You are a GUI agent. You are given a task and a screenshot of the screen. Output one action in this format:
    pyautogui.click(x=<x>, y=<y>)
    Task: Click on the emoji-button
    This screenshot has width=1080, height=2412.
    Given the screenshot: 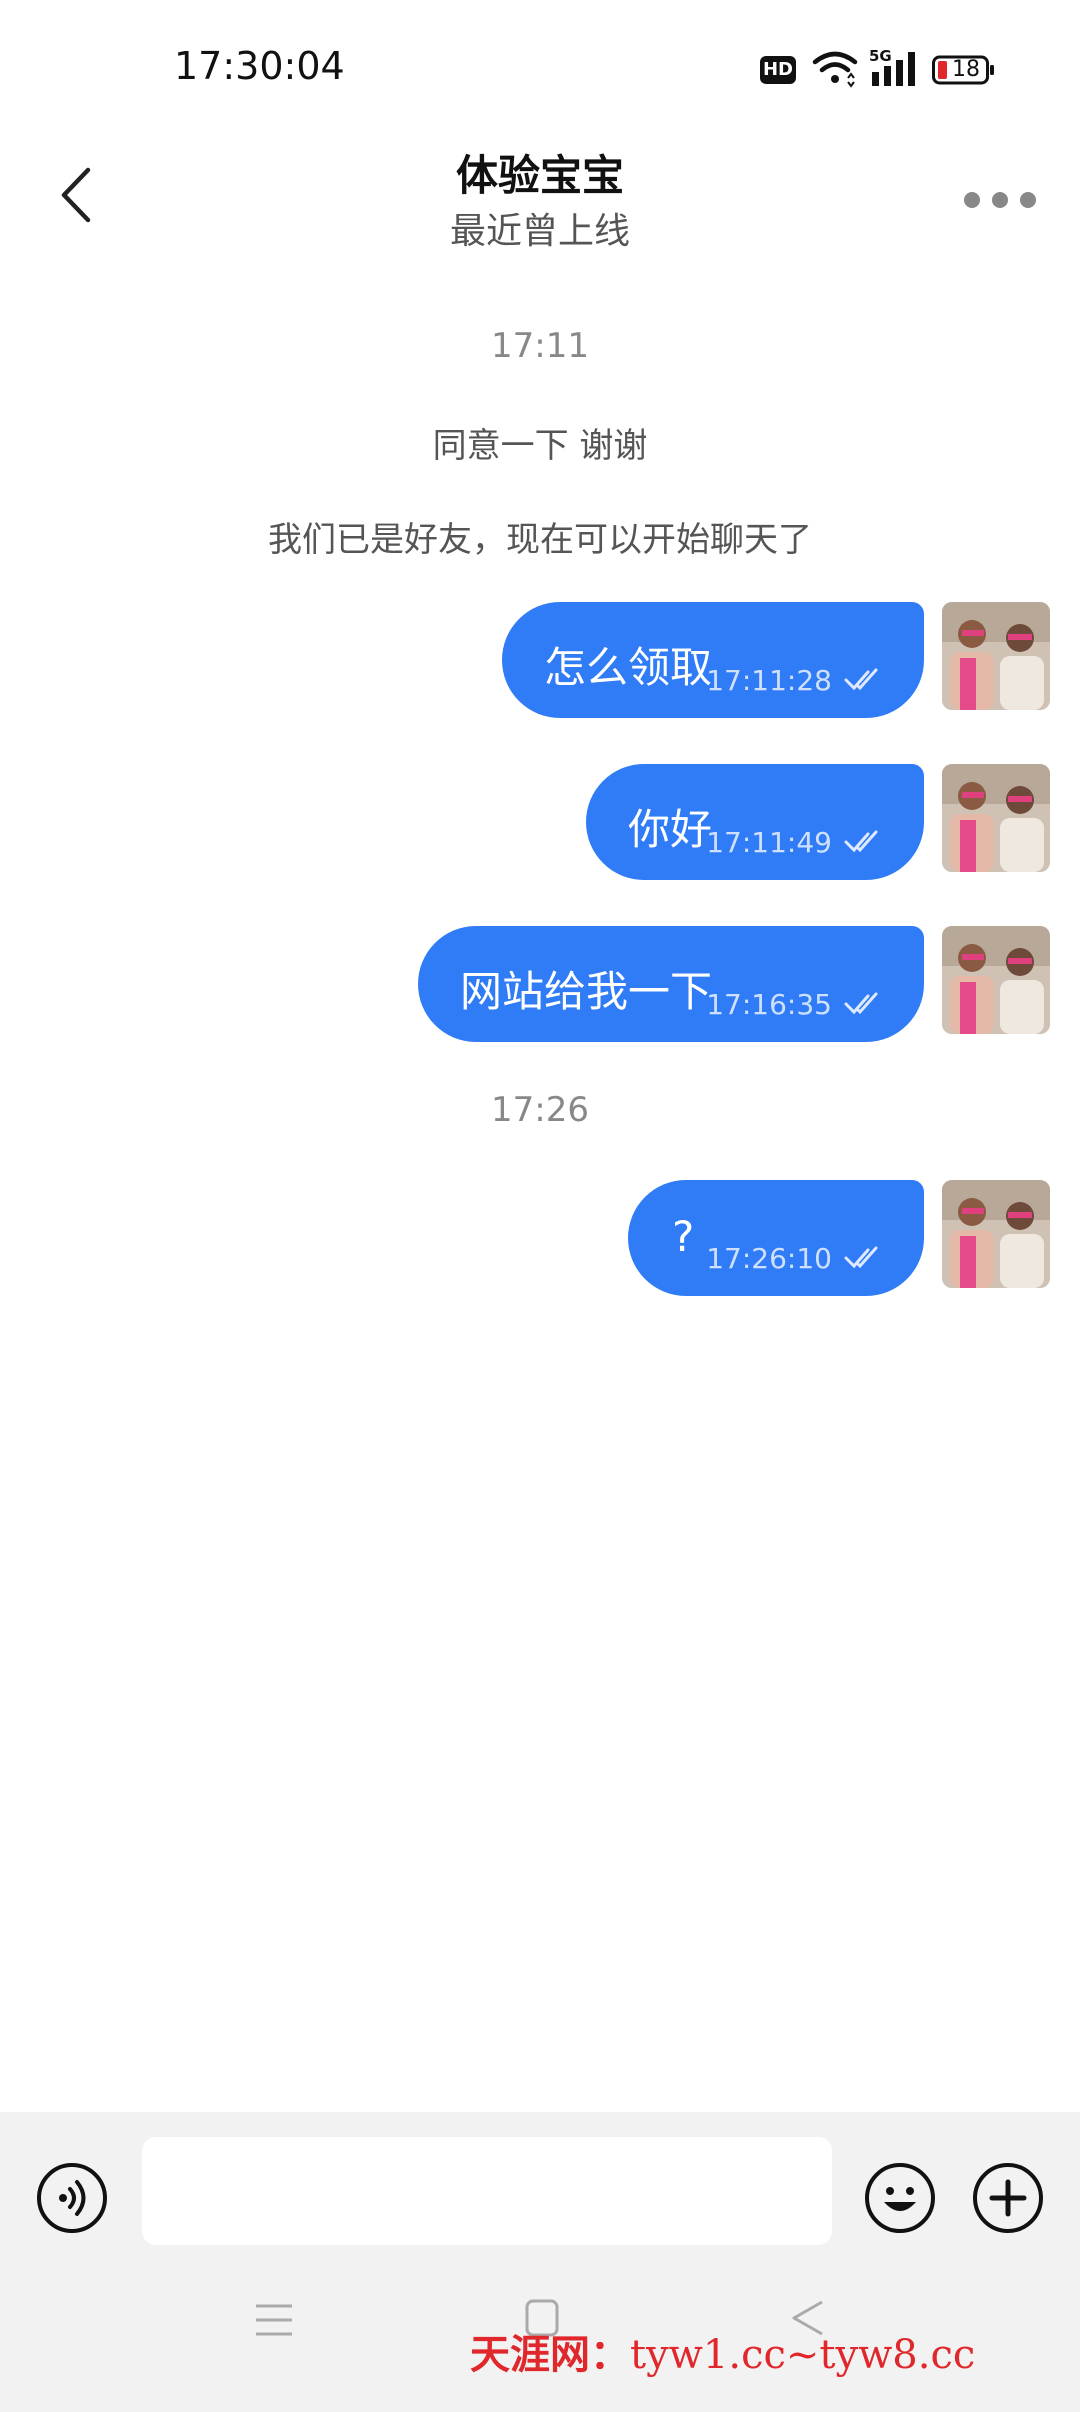 What is the action you would take?
    pyautogui.click(x=900, y=2198)
    